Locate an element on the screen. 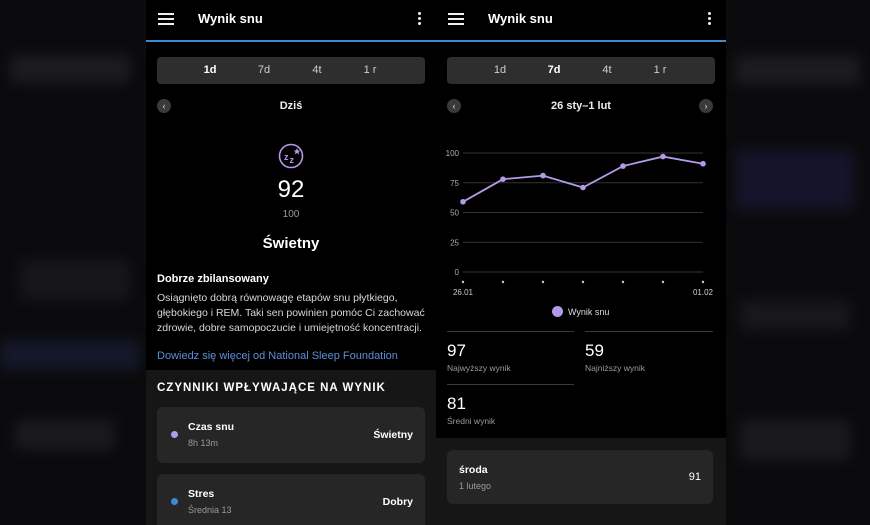  y-tick-label: 25 is located at coordinates (454, 242).